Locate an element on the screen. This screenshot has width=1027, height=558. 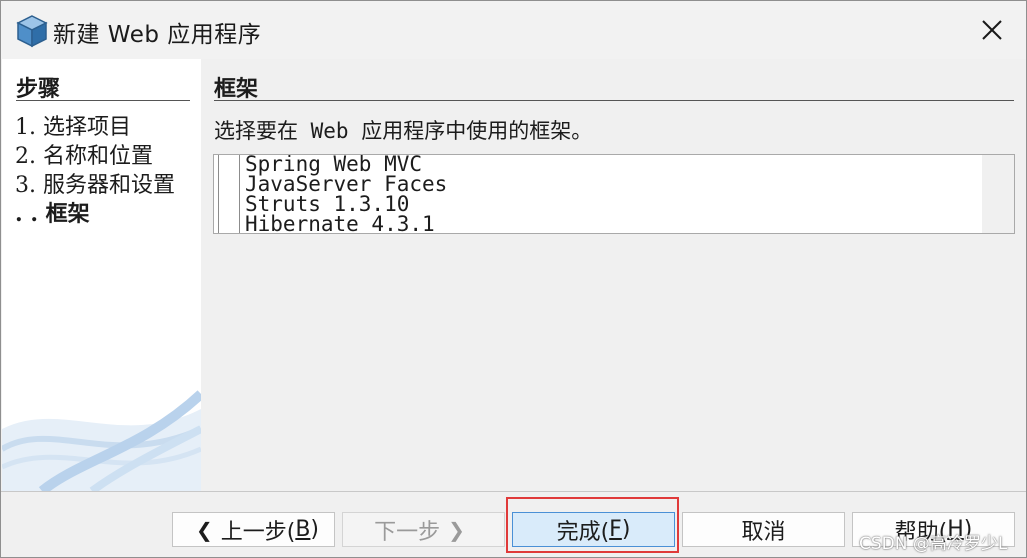
finish-button-label: 完成( is located at coordinates (583, 532).